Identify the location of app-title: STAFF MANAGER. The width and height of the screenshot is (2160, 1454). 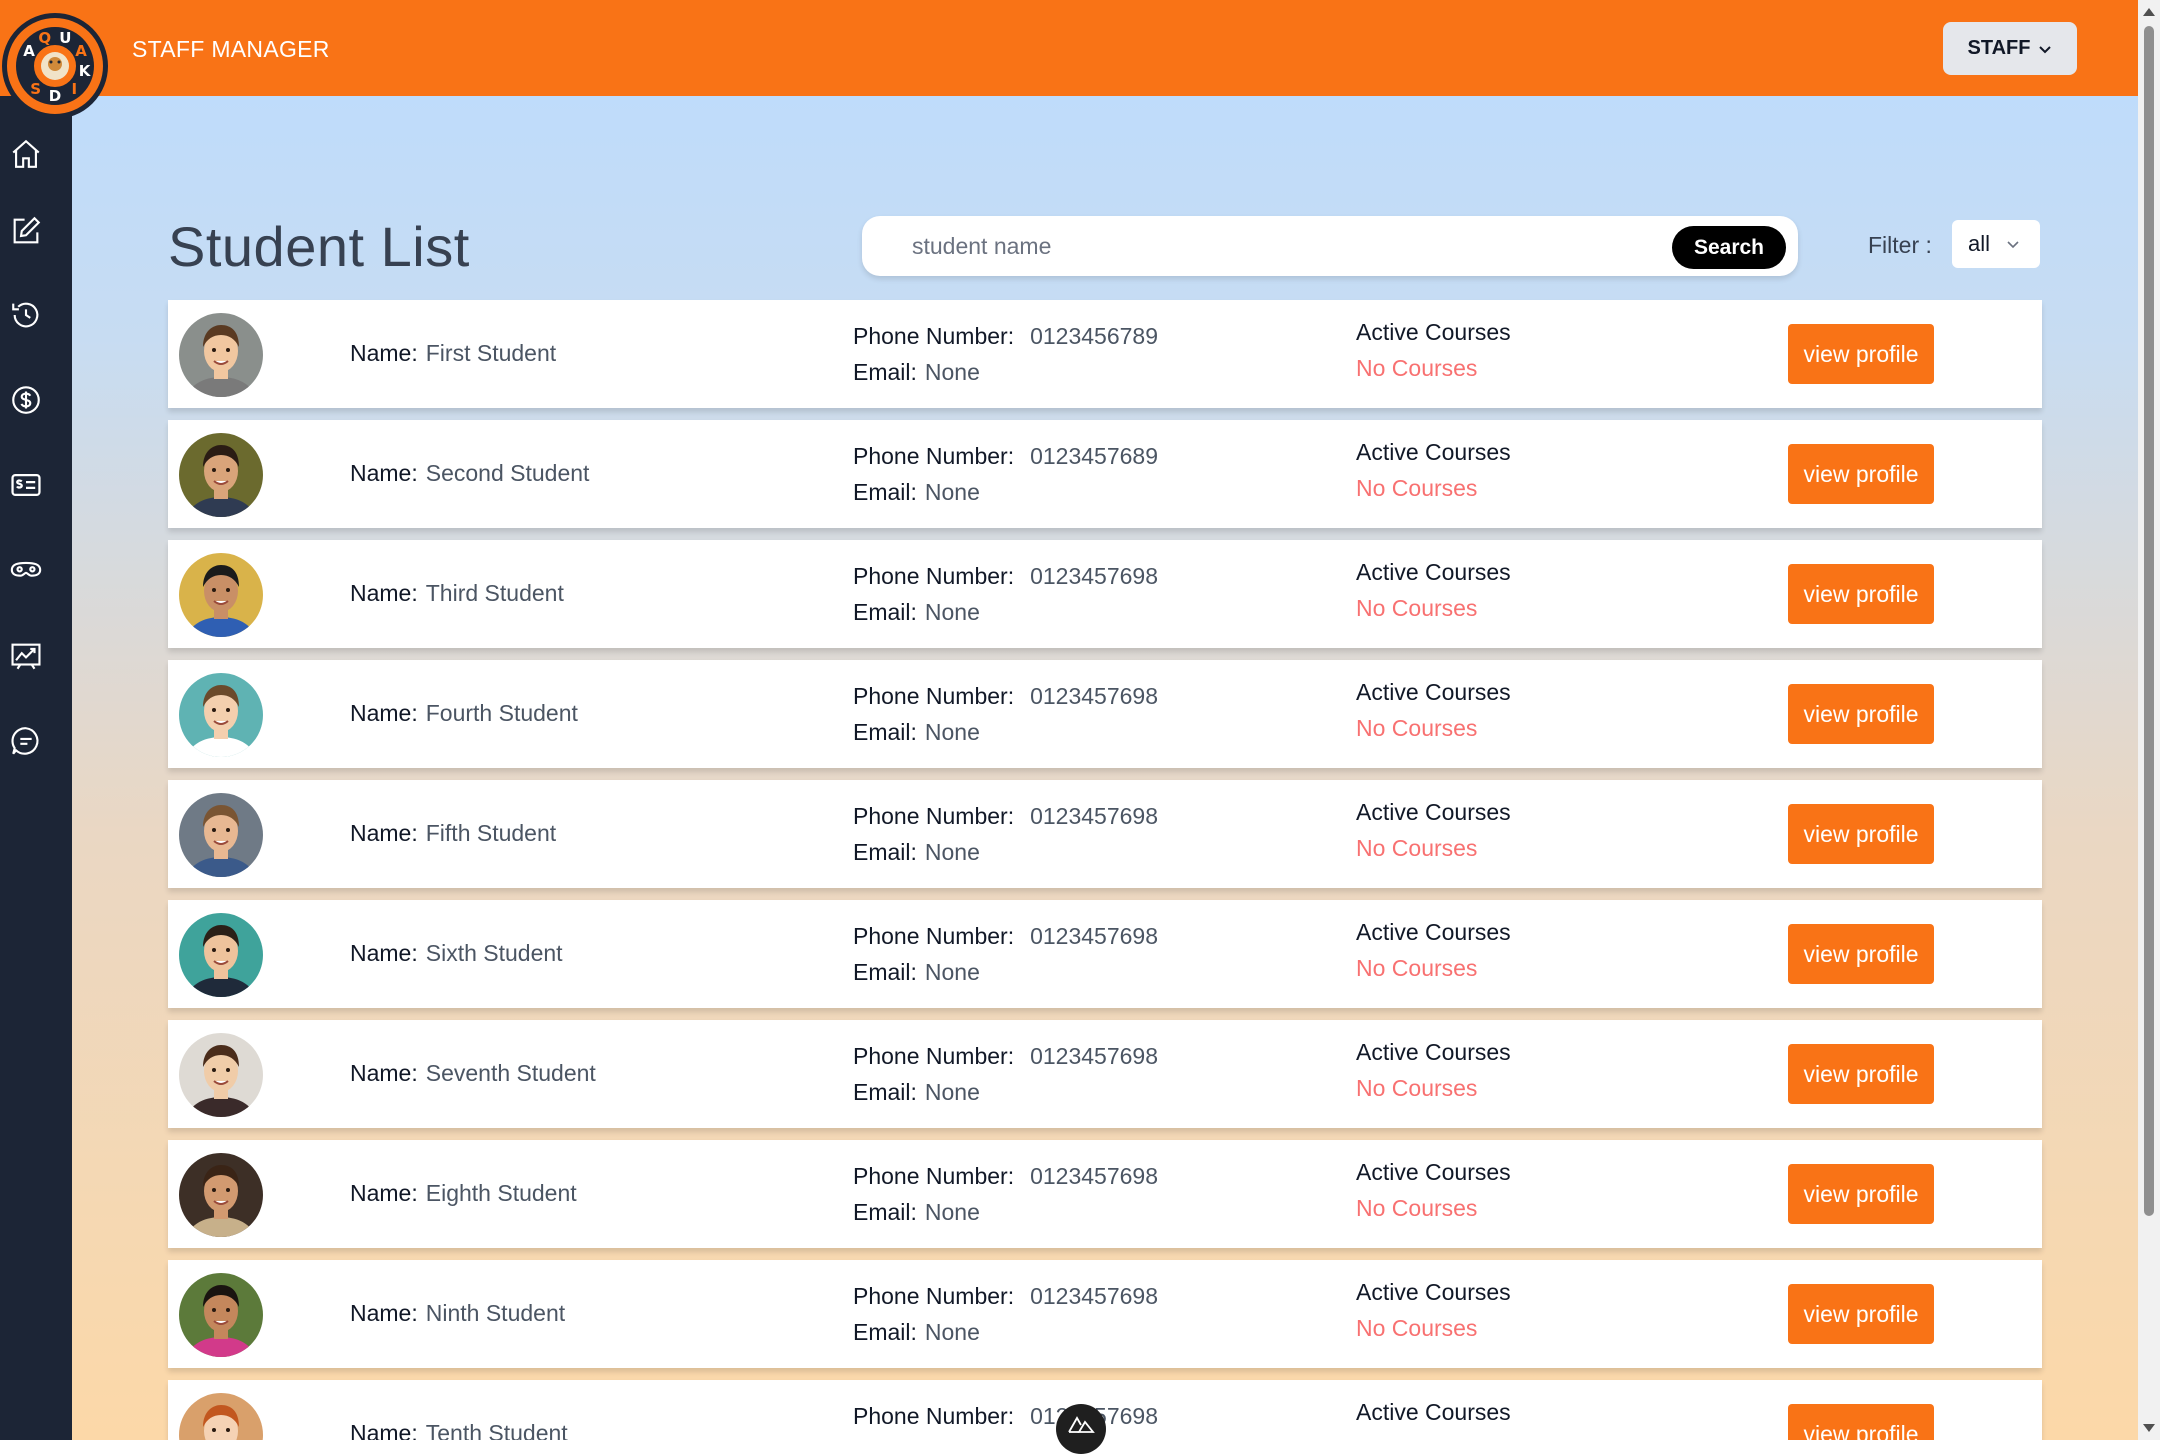
(231, 49).